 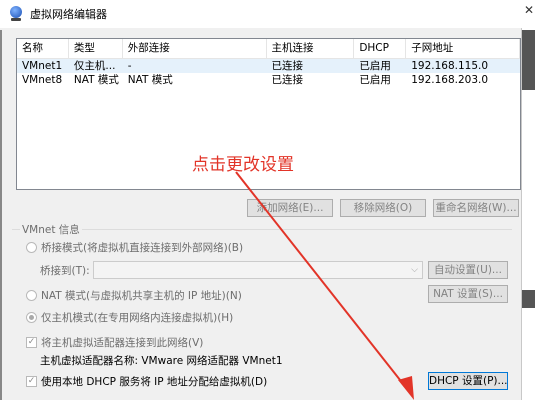 What do you see at coordinates (31, 247) in the screenshot?
I see `bridged-mode-radio` at bounding box center [31, 247].